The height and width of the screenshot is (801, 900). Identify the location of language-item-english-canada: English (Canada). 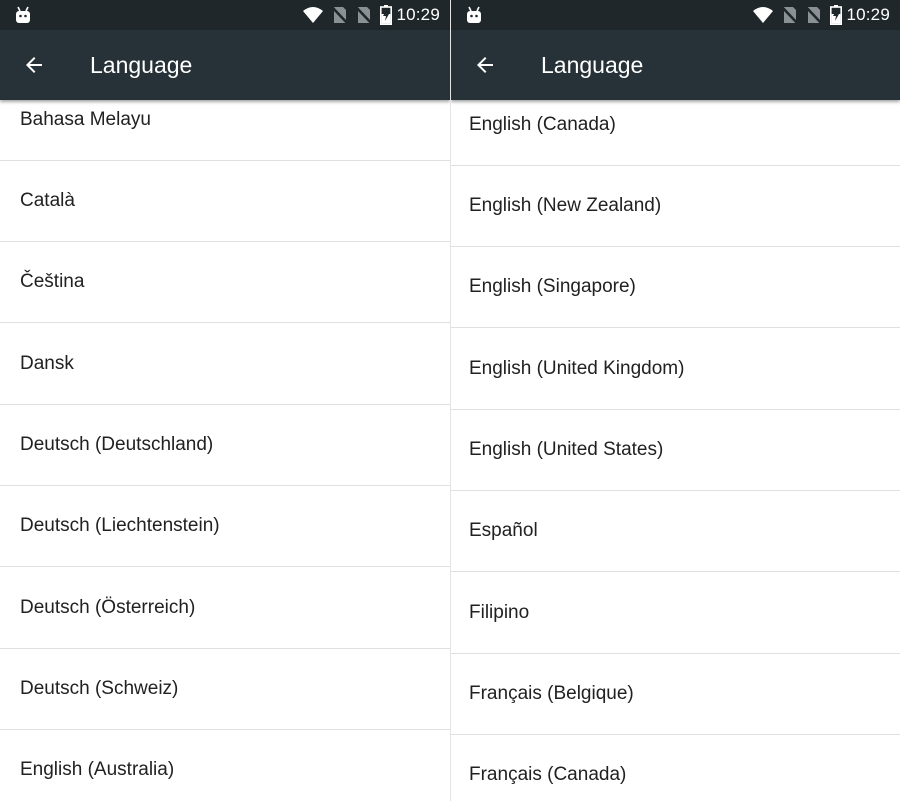
(675, 133).